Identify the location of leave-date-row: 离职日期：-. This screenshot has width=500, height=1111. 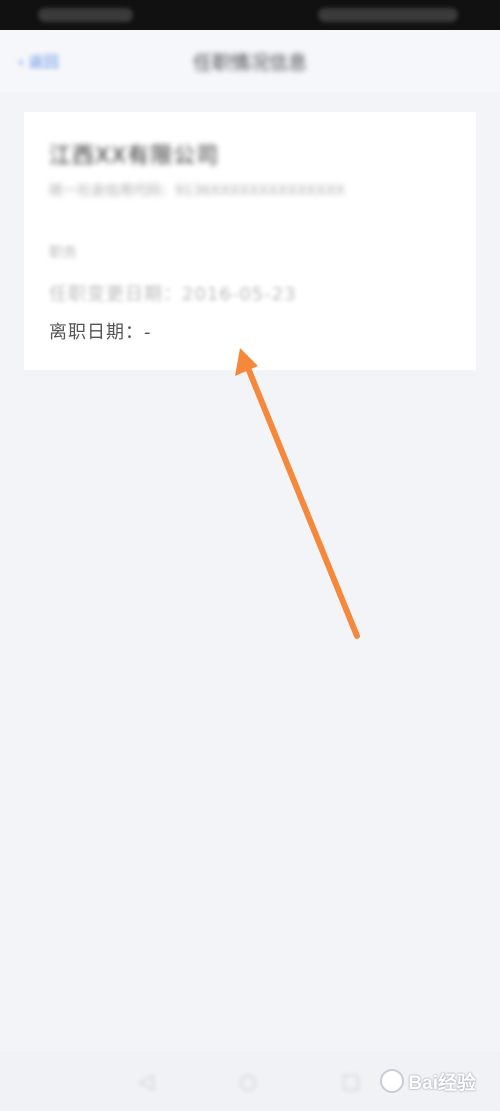
(100, 331).